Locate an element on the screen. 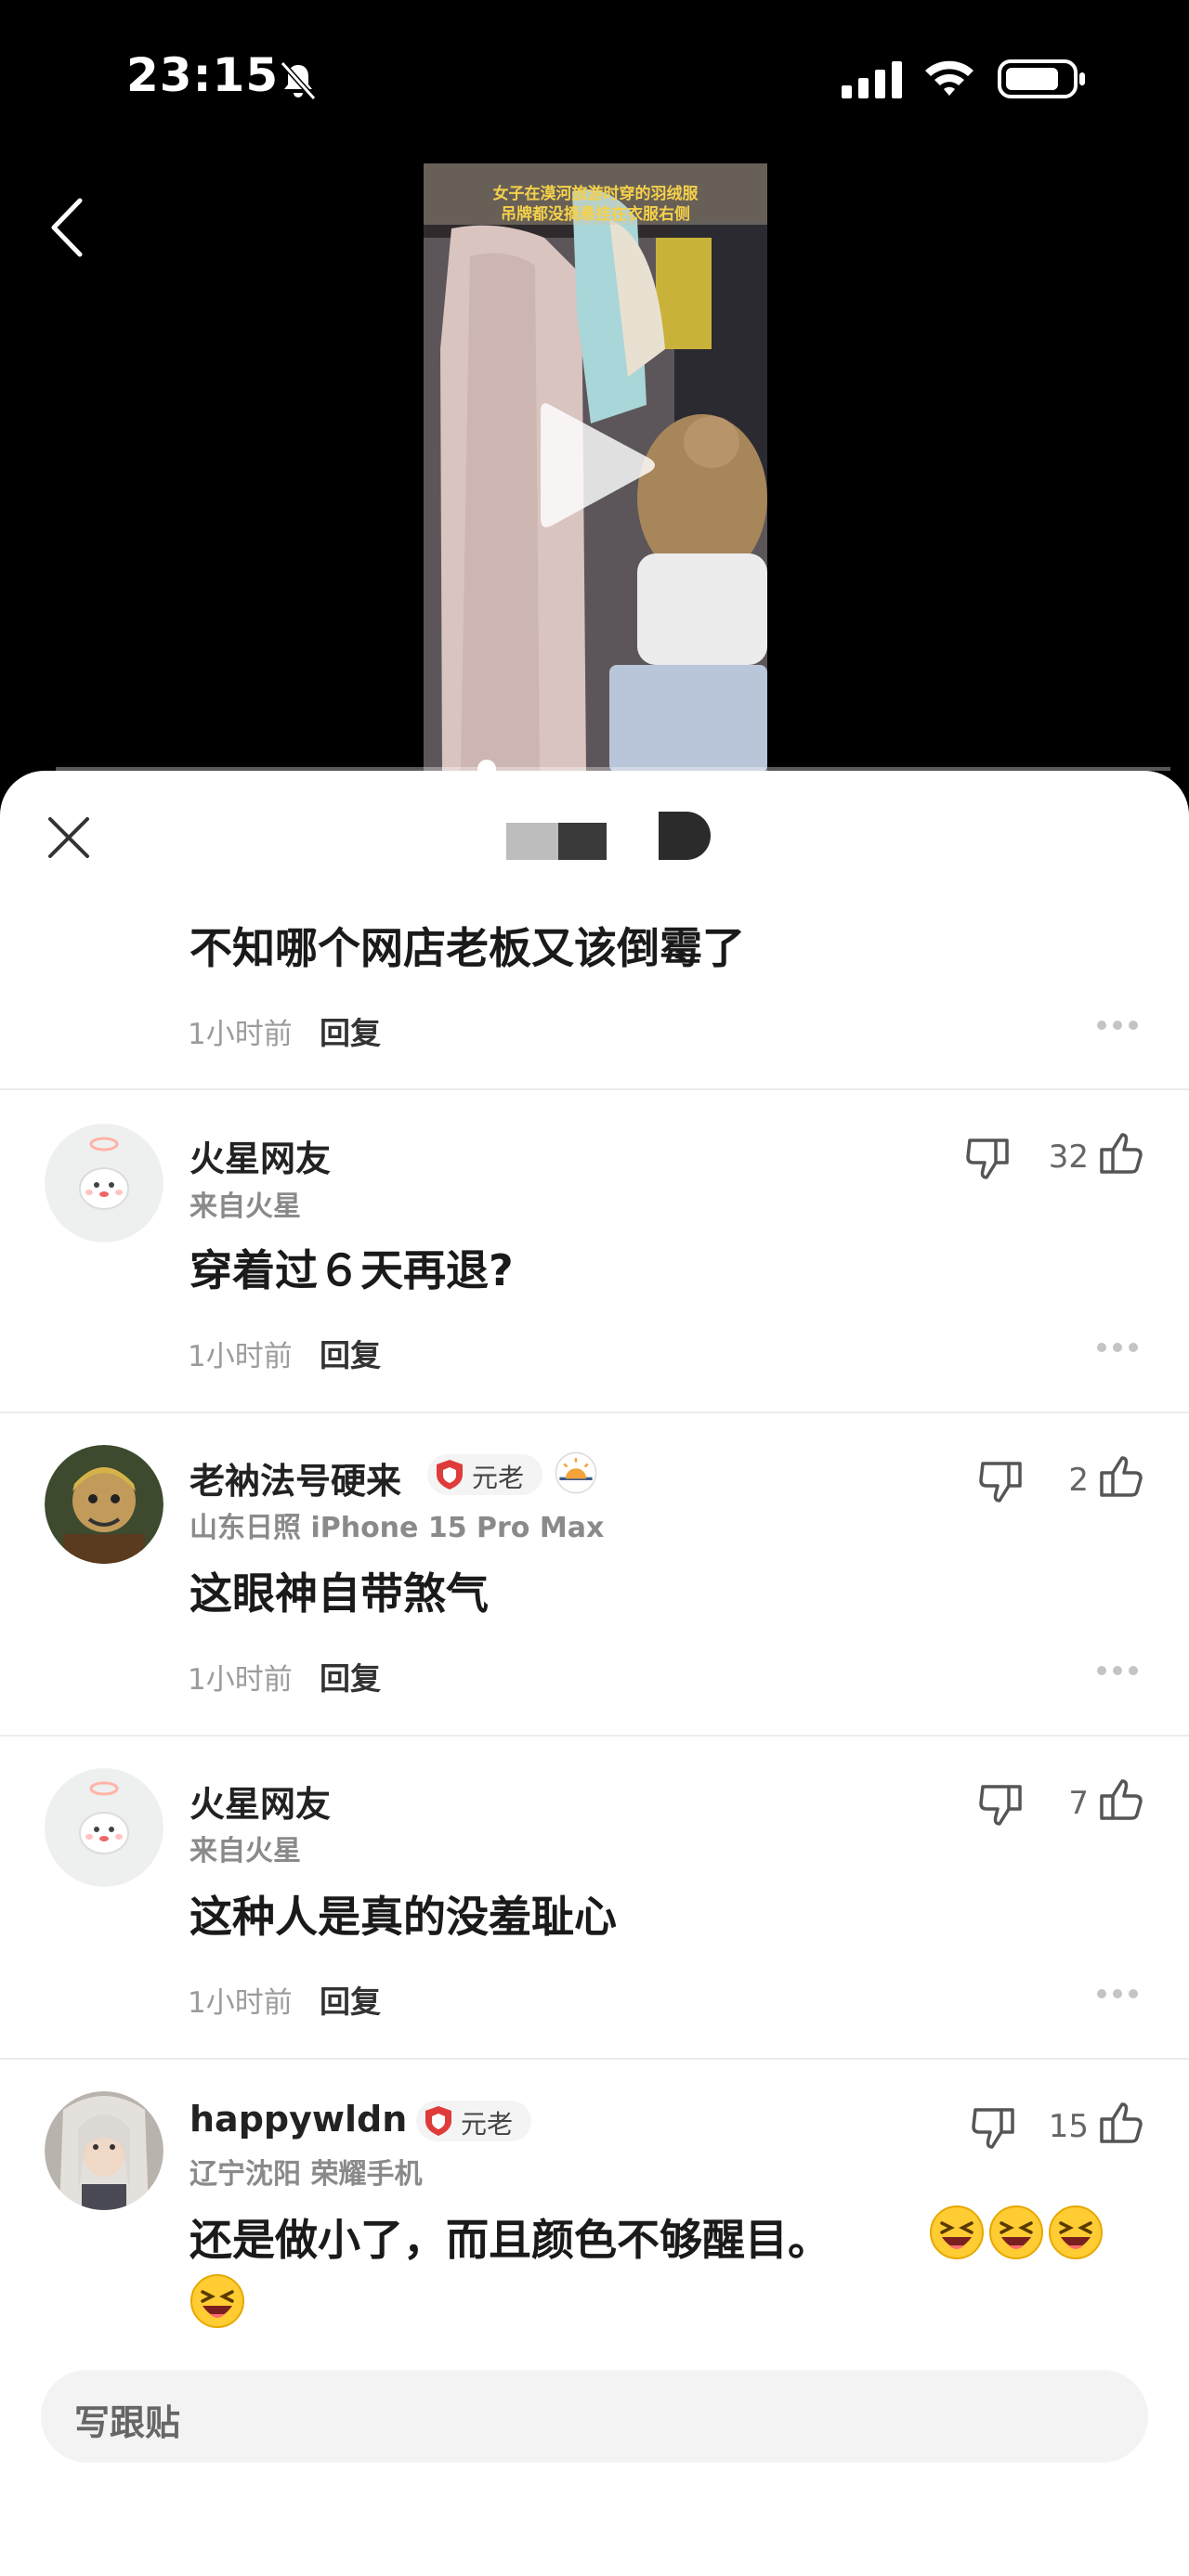 The height and width of the screenshot is (2576, 1189). sheet-title-redacted is located at coordinates (608, 836).